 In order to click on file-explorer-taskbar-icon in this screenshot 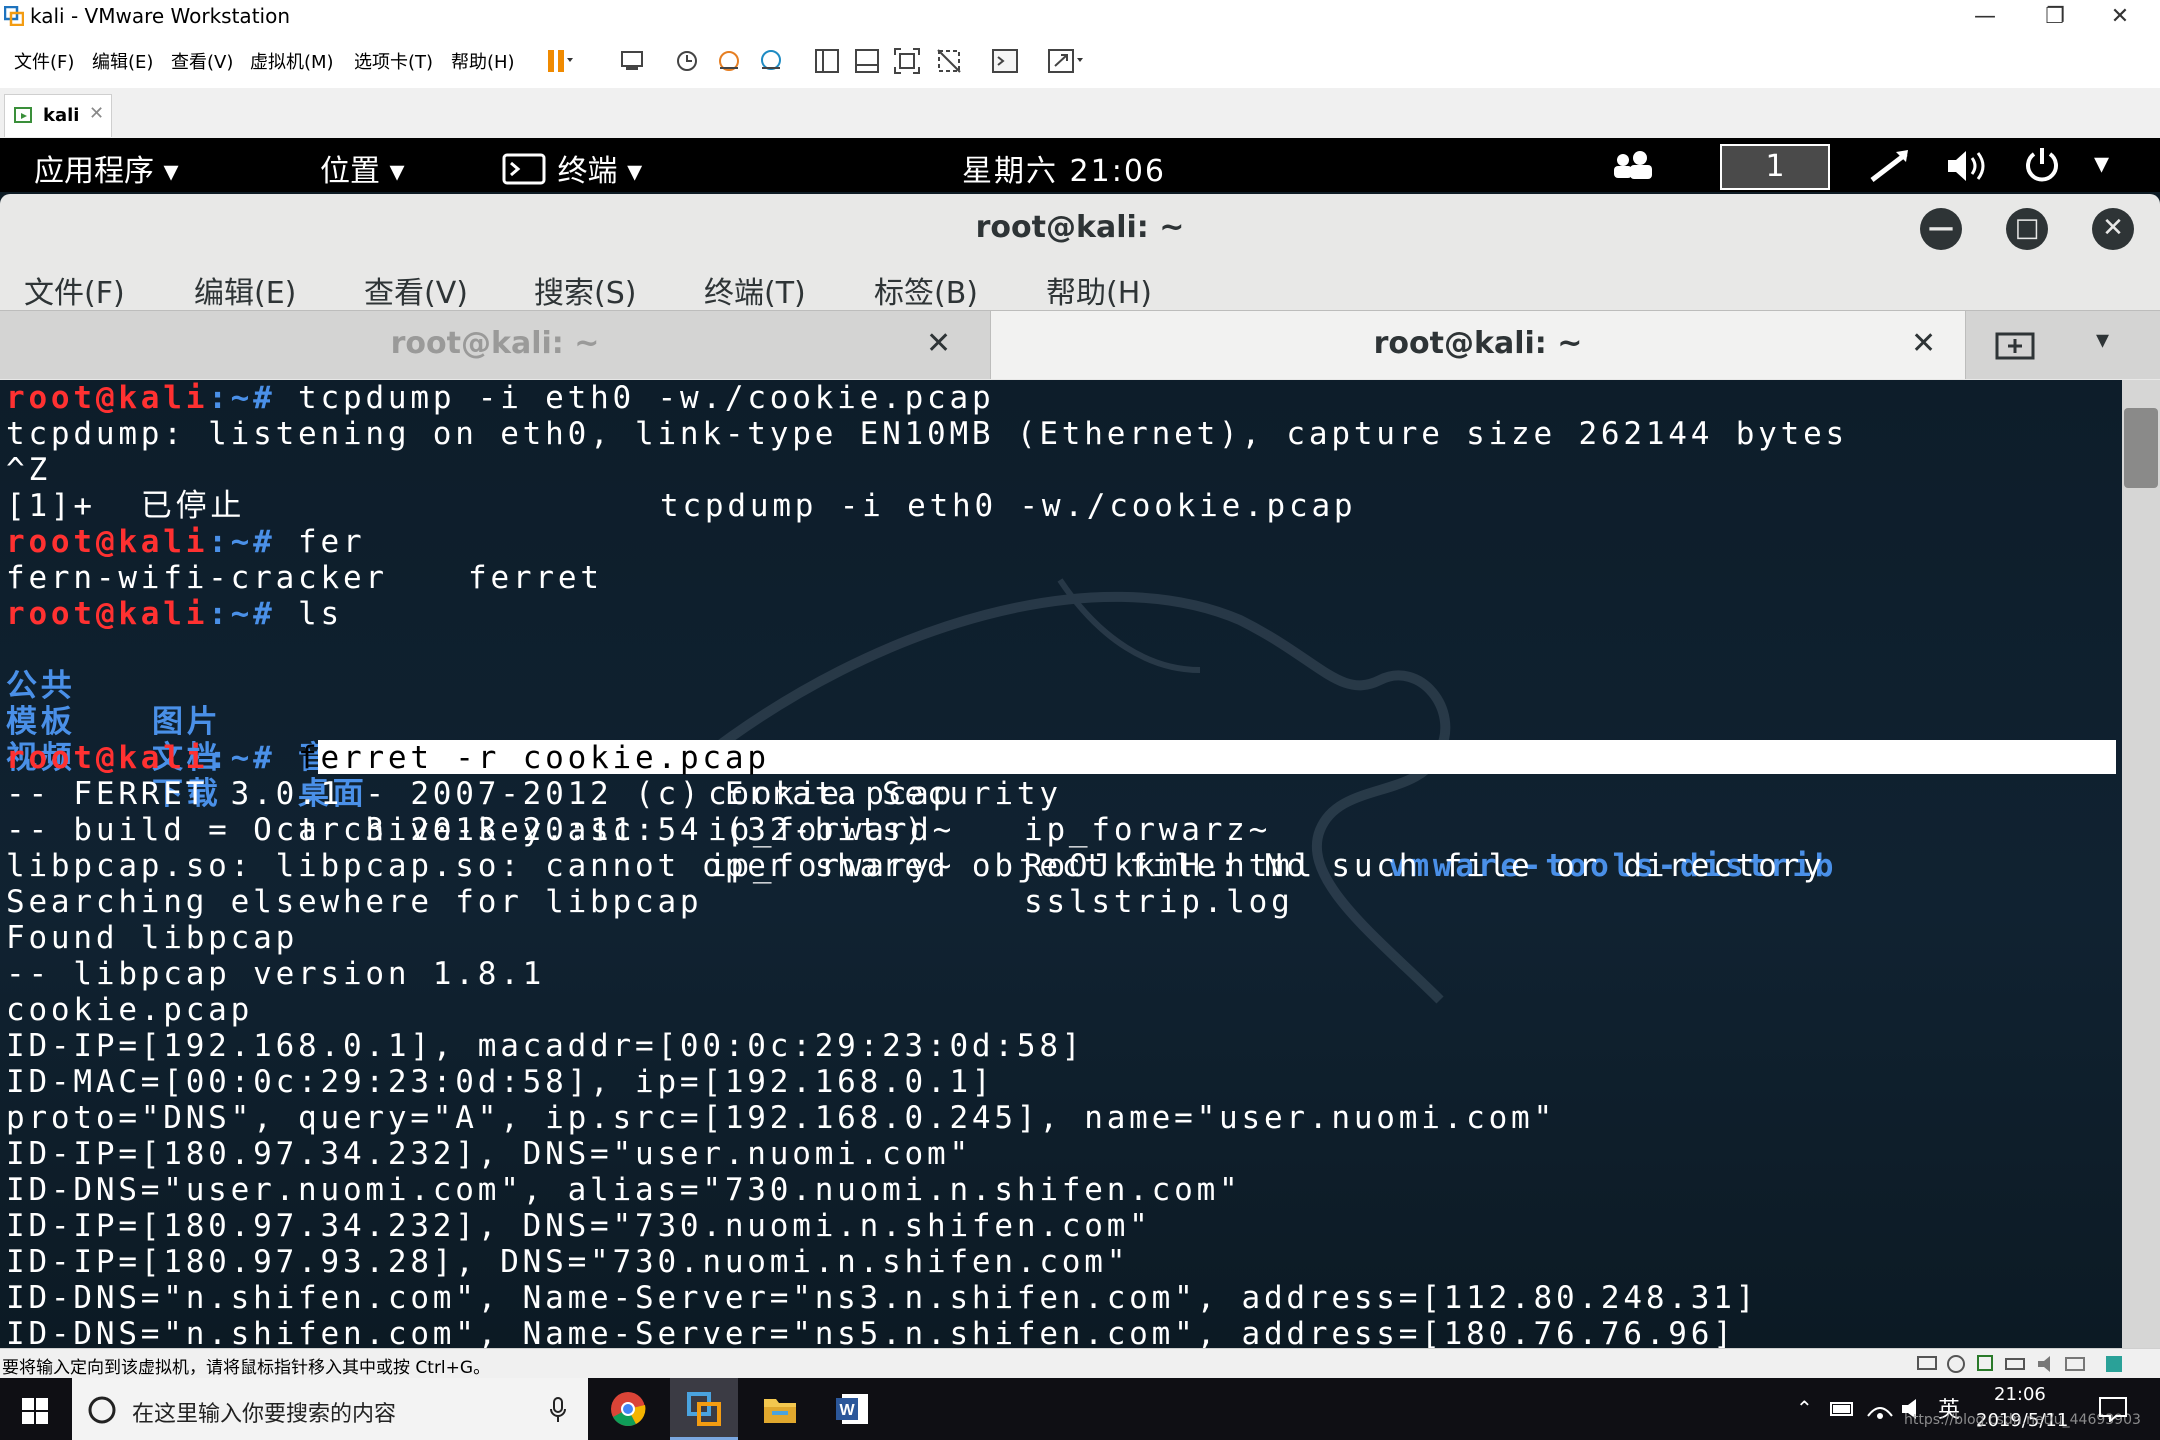, I will do `click(780, 1409)`.